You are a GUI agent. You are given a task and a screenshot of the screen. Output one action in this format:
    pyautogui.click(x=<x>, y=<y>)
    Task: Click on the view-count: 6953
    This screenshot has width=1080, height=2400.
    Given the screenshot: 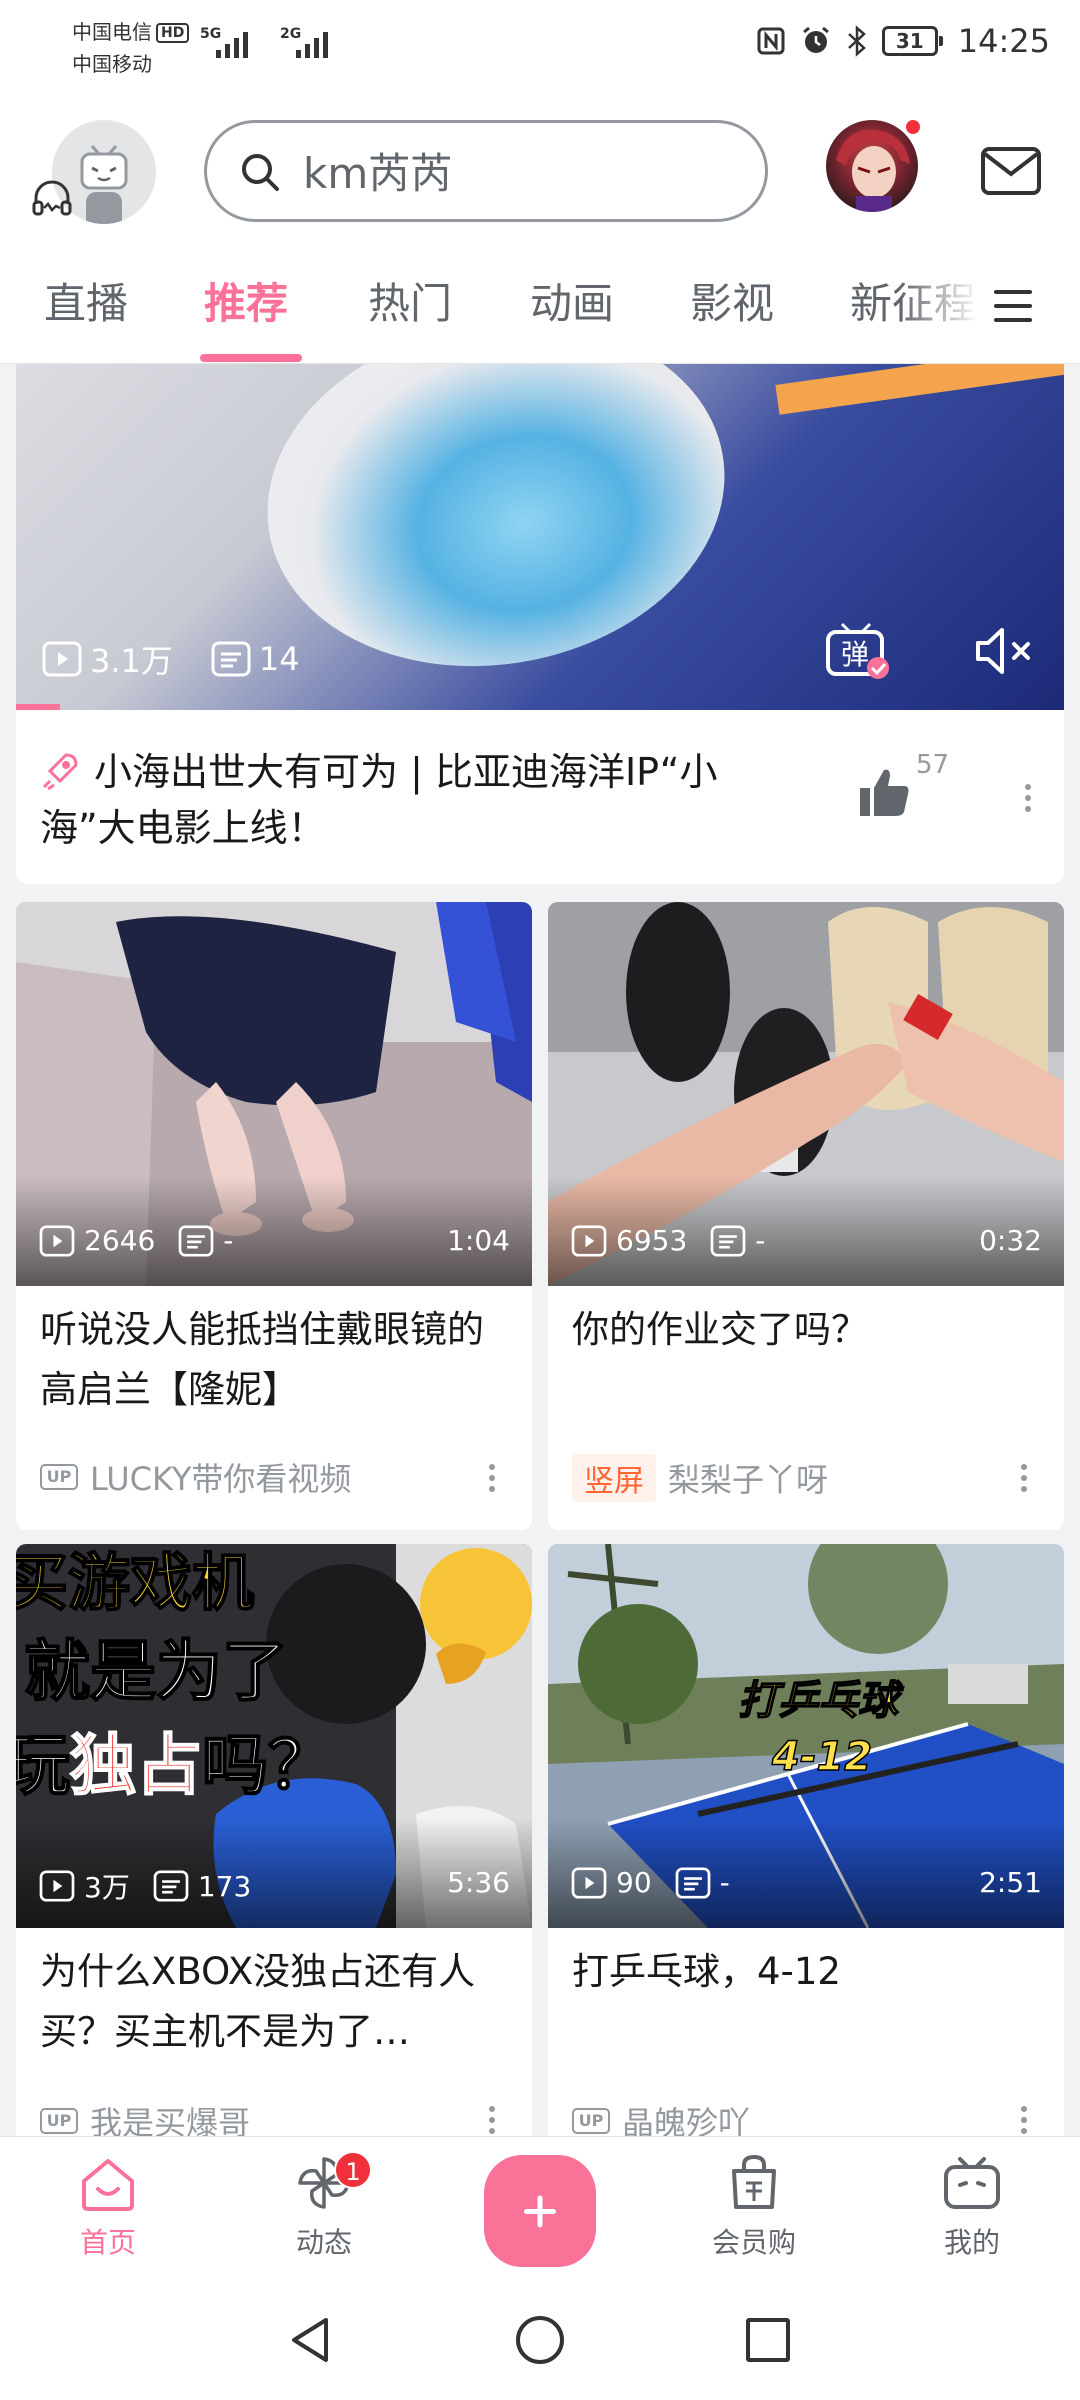 What is the action you would take?
    pyautogui.click(x=652, y=1240)
    